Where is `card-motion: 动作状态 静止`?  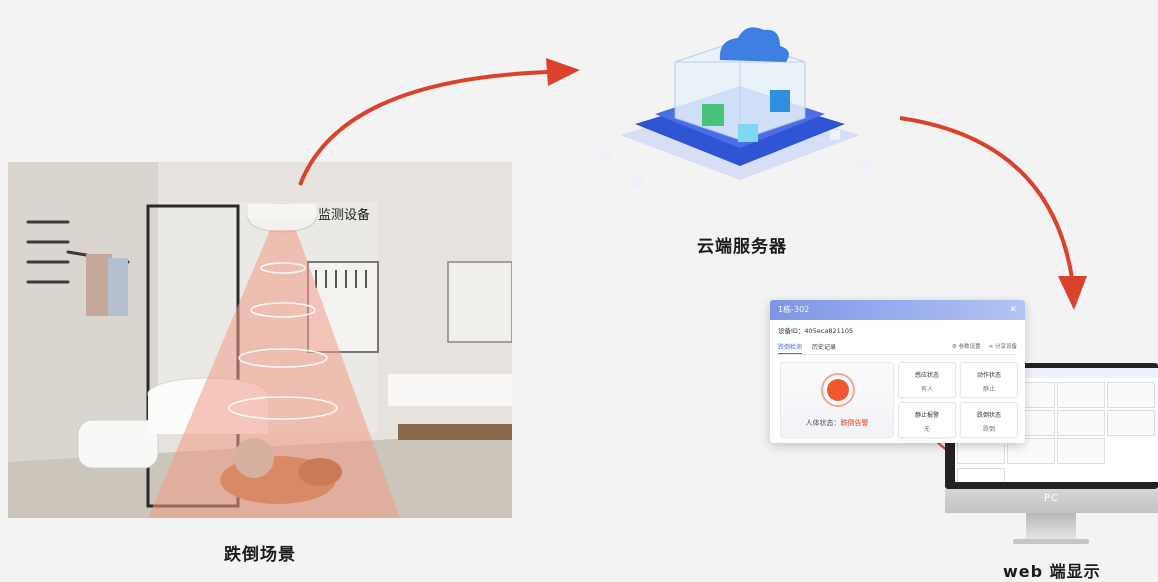 card-motion: 动作状态 静止 is located at coordinates (989, 380).